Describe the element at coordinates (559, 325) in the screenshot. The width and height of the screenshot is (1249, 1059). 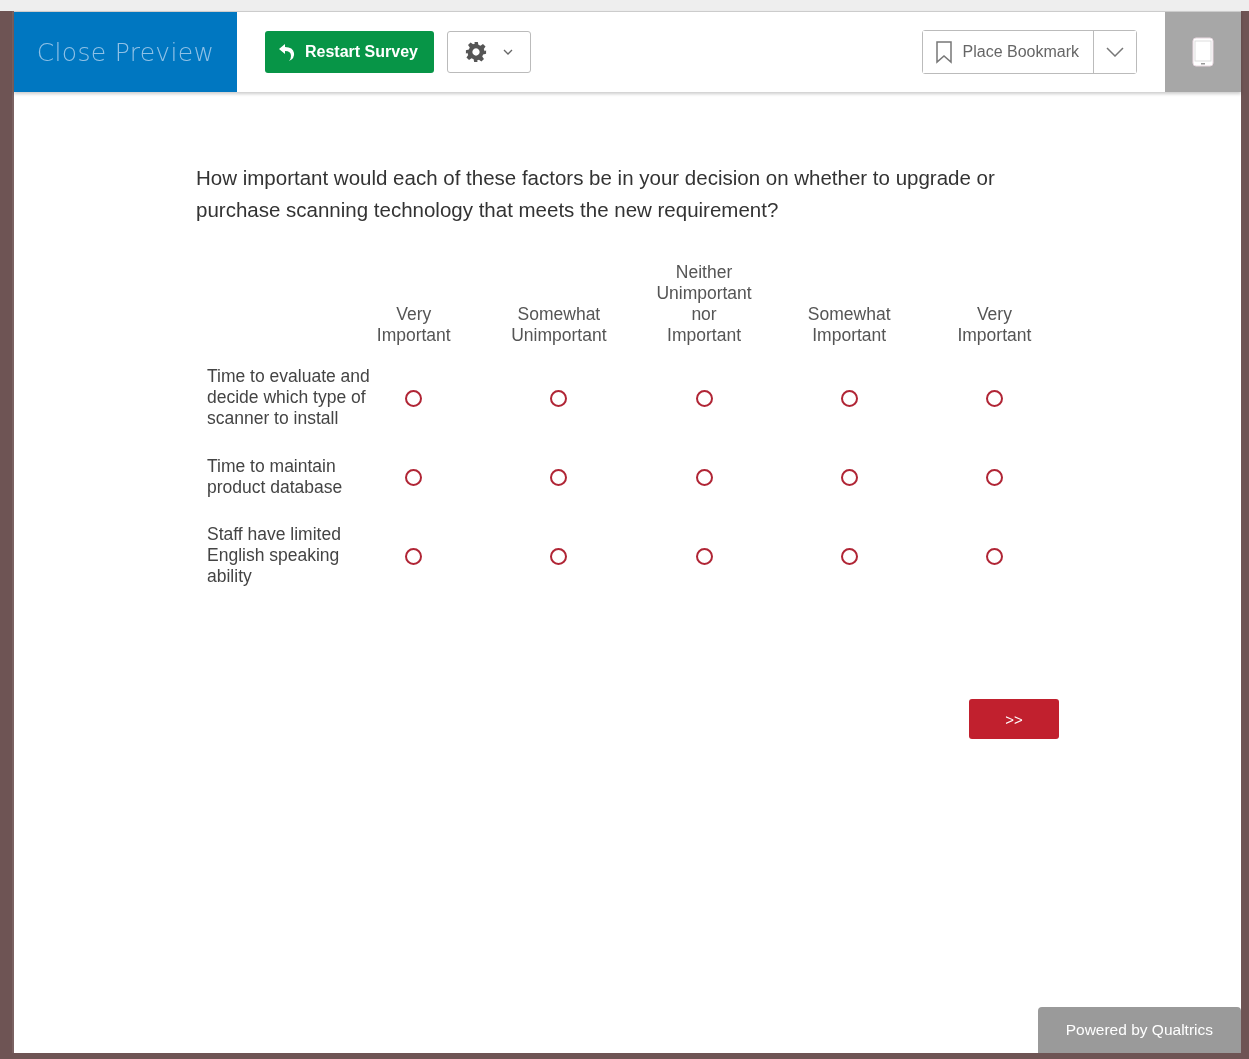
I see `column-header: Somewhat Unimportant` at that location.